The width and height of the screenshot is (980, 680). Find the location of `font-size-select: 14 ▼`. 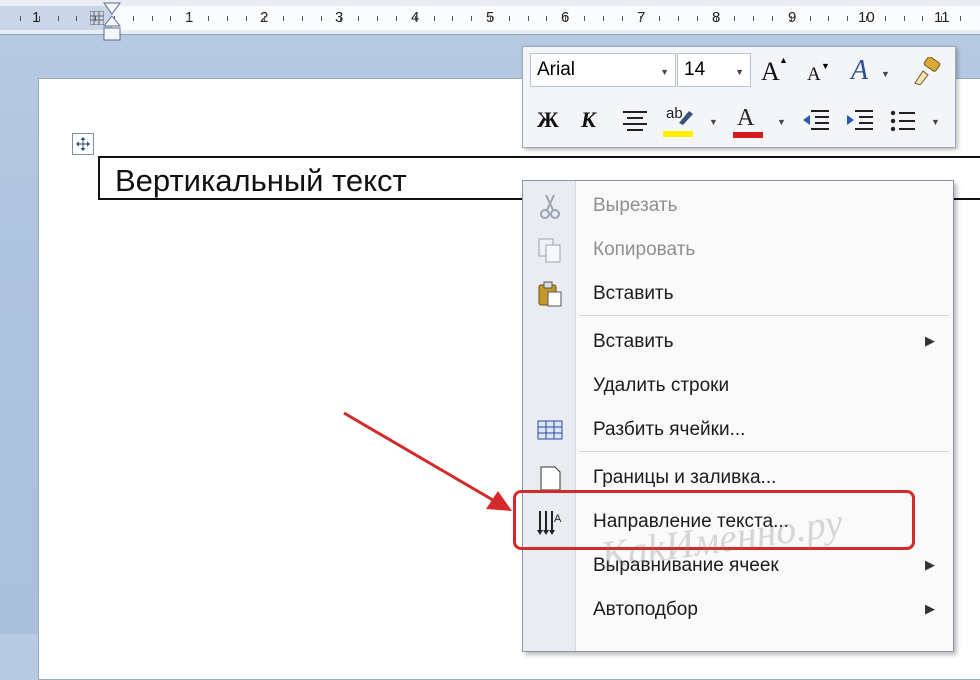

font-size-select: 14 ▼ is located at coordinates (714, 70).